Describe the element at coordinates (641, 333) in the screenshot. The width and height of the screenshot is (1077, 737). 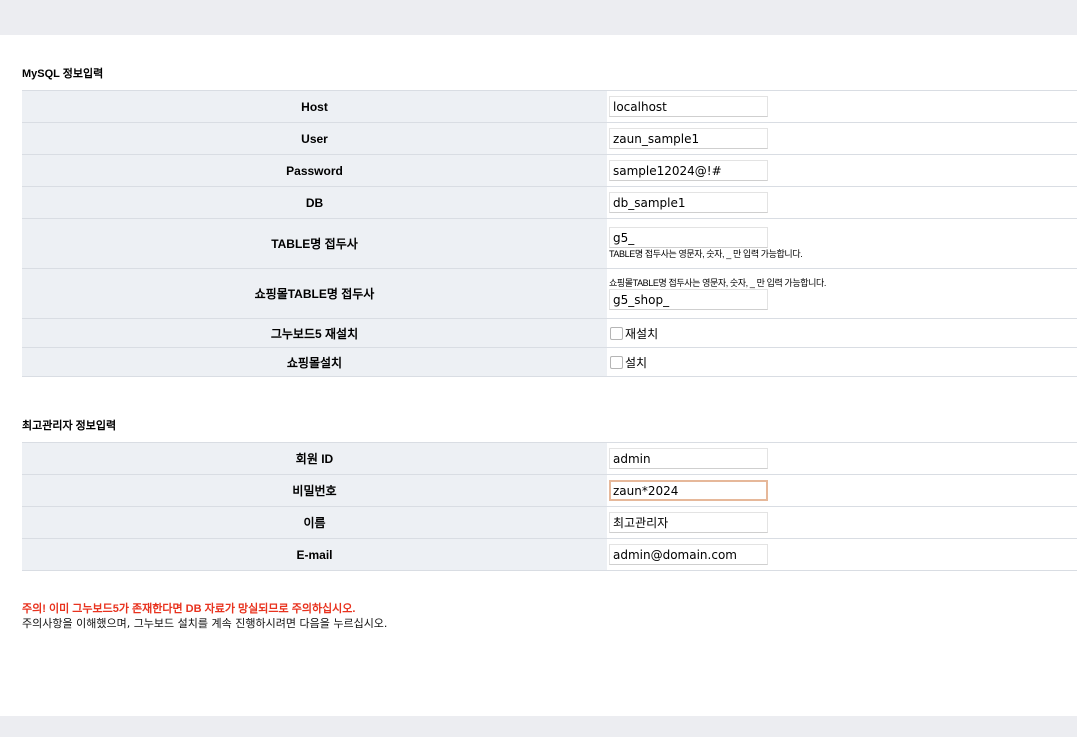
I see `reinstall-checkbox-label: 재설치` at that location.